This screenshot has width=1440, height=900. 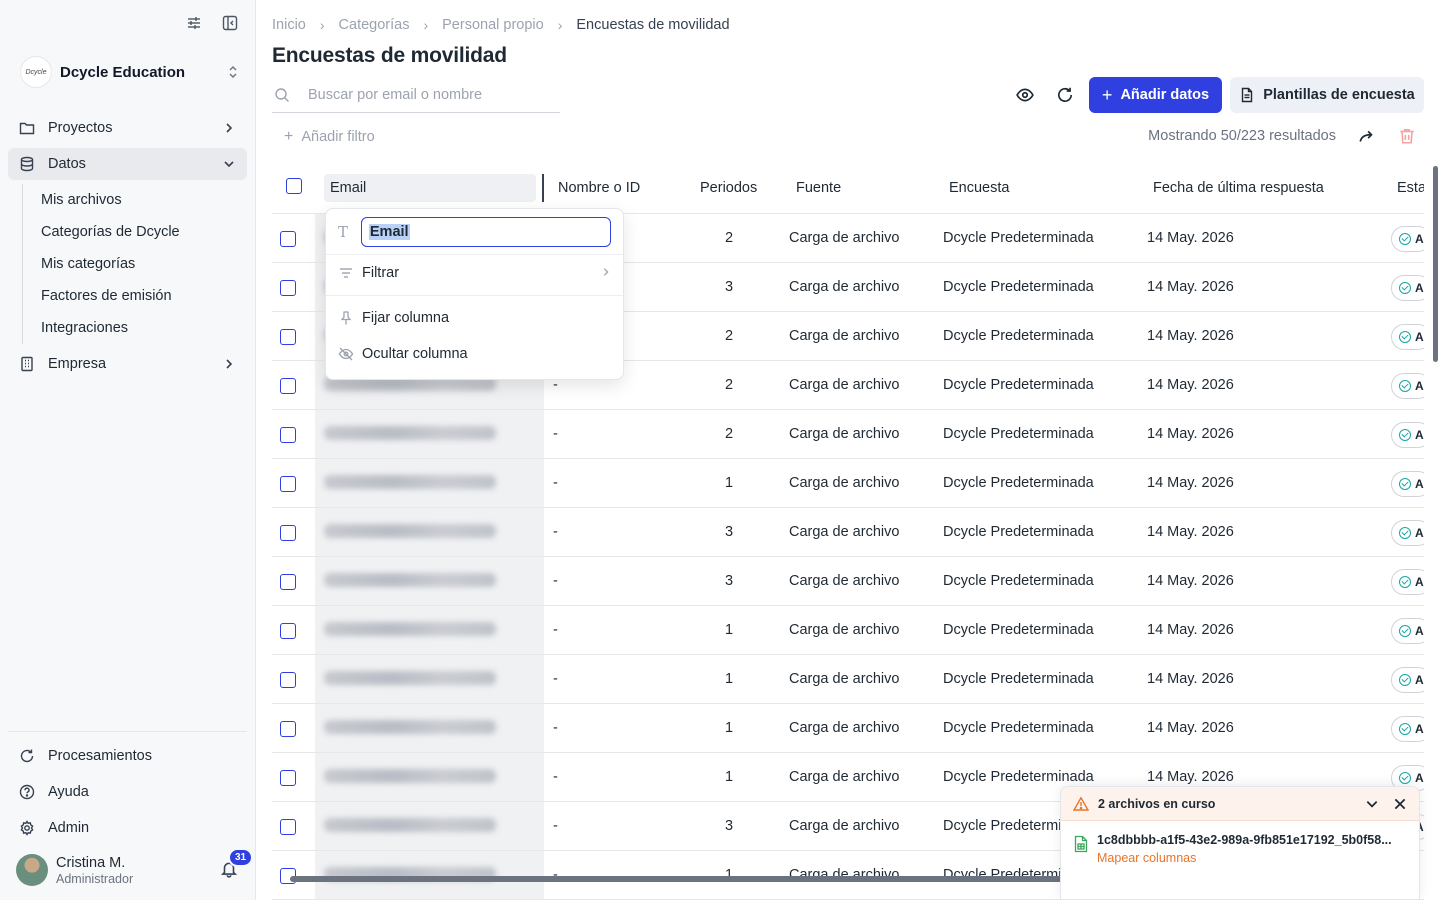 I want to click on periodos-cell: 1, so click(x=729, y=777).